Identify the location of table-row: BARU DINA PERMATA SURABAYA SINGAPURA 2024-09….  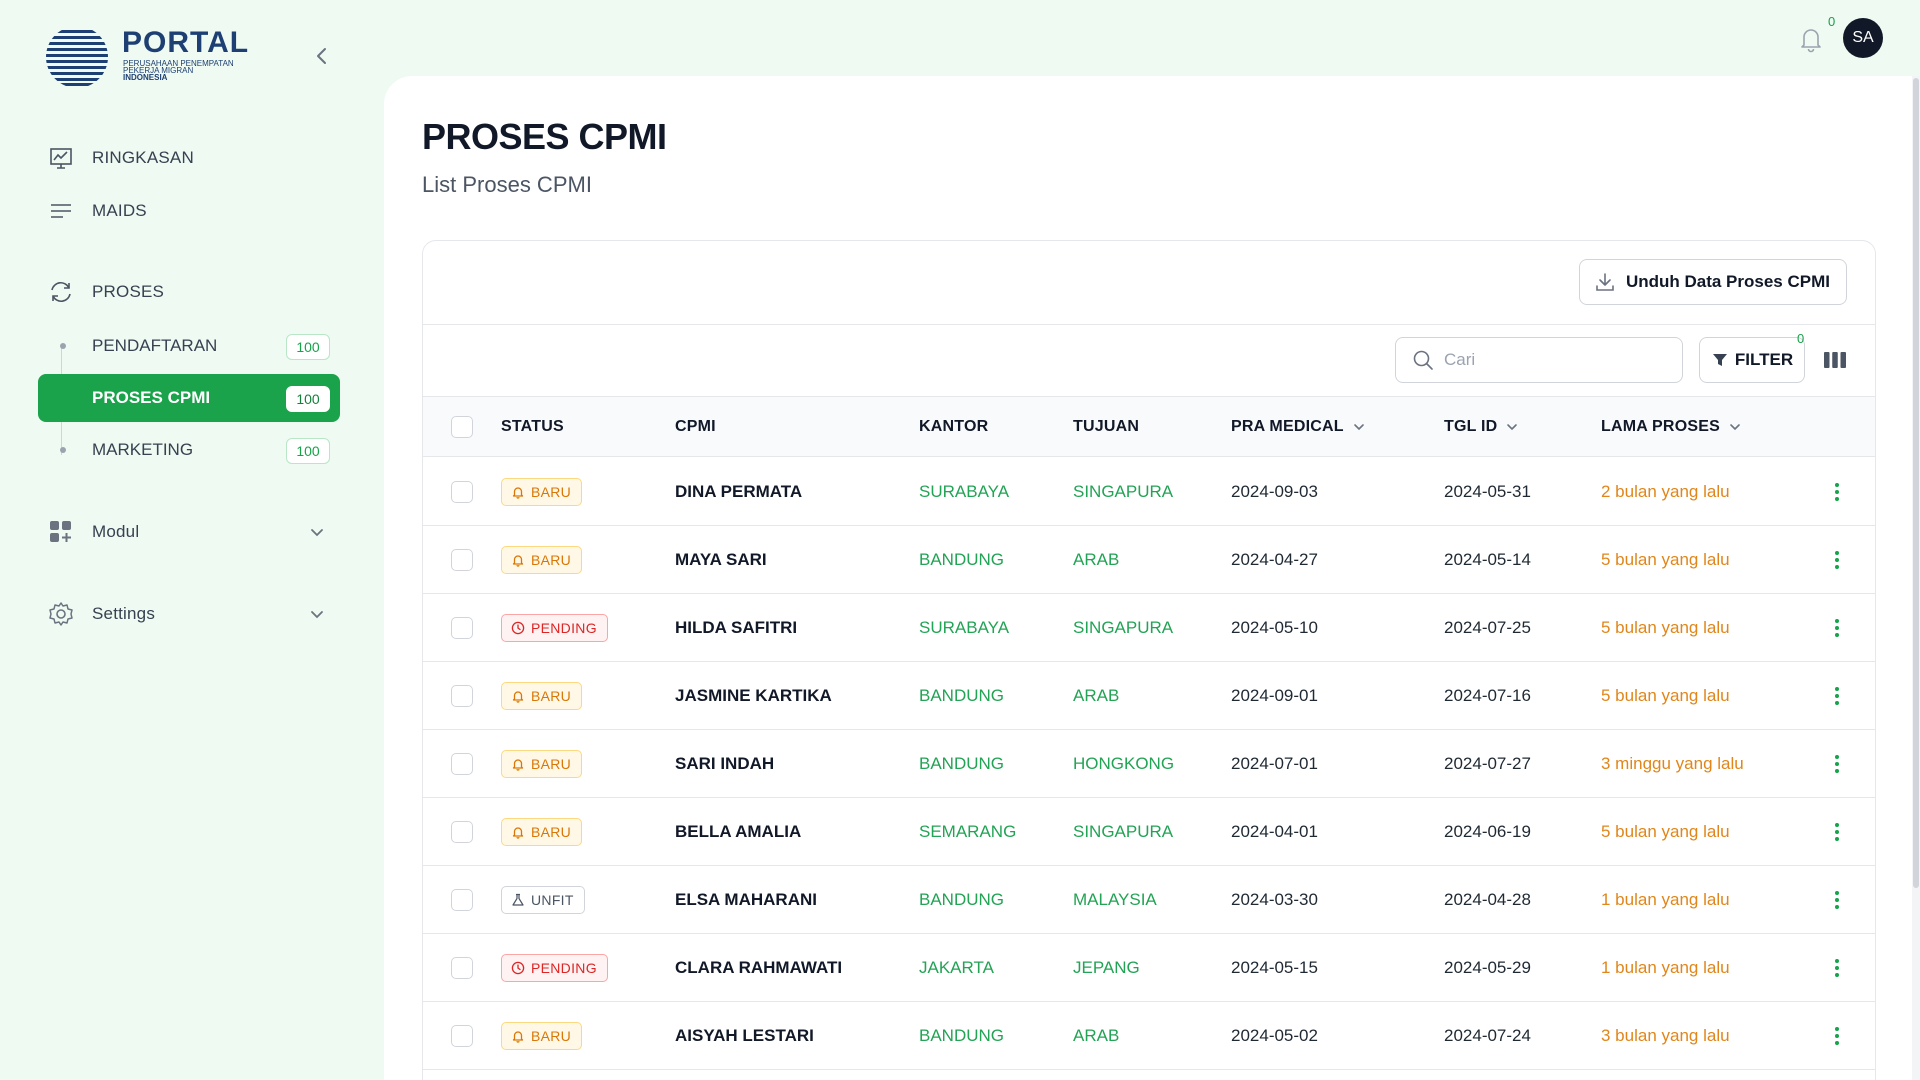
(1149, 492).